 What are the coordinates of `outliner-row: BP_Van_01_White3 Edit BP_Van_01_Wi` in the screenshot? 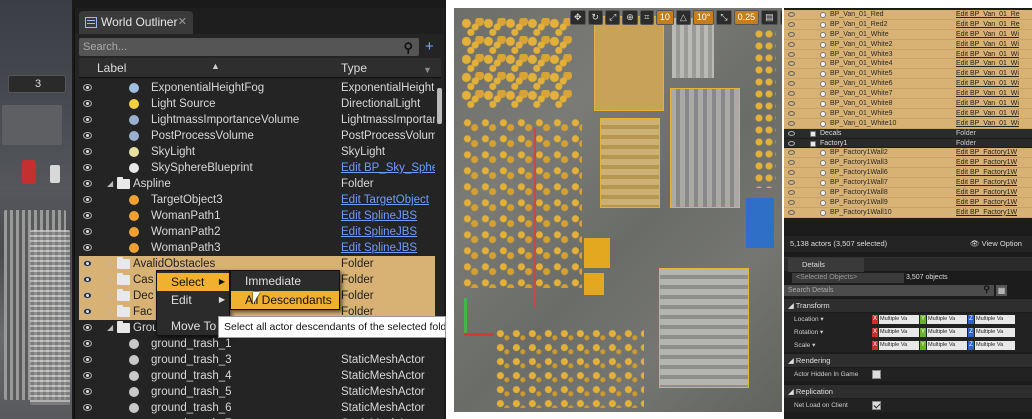 It's located at (908, 54).